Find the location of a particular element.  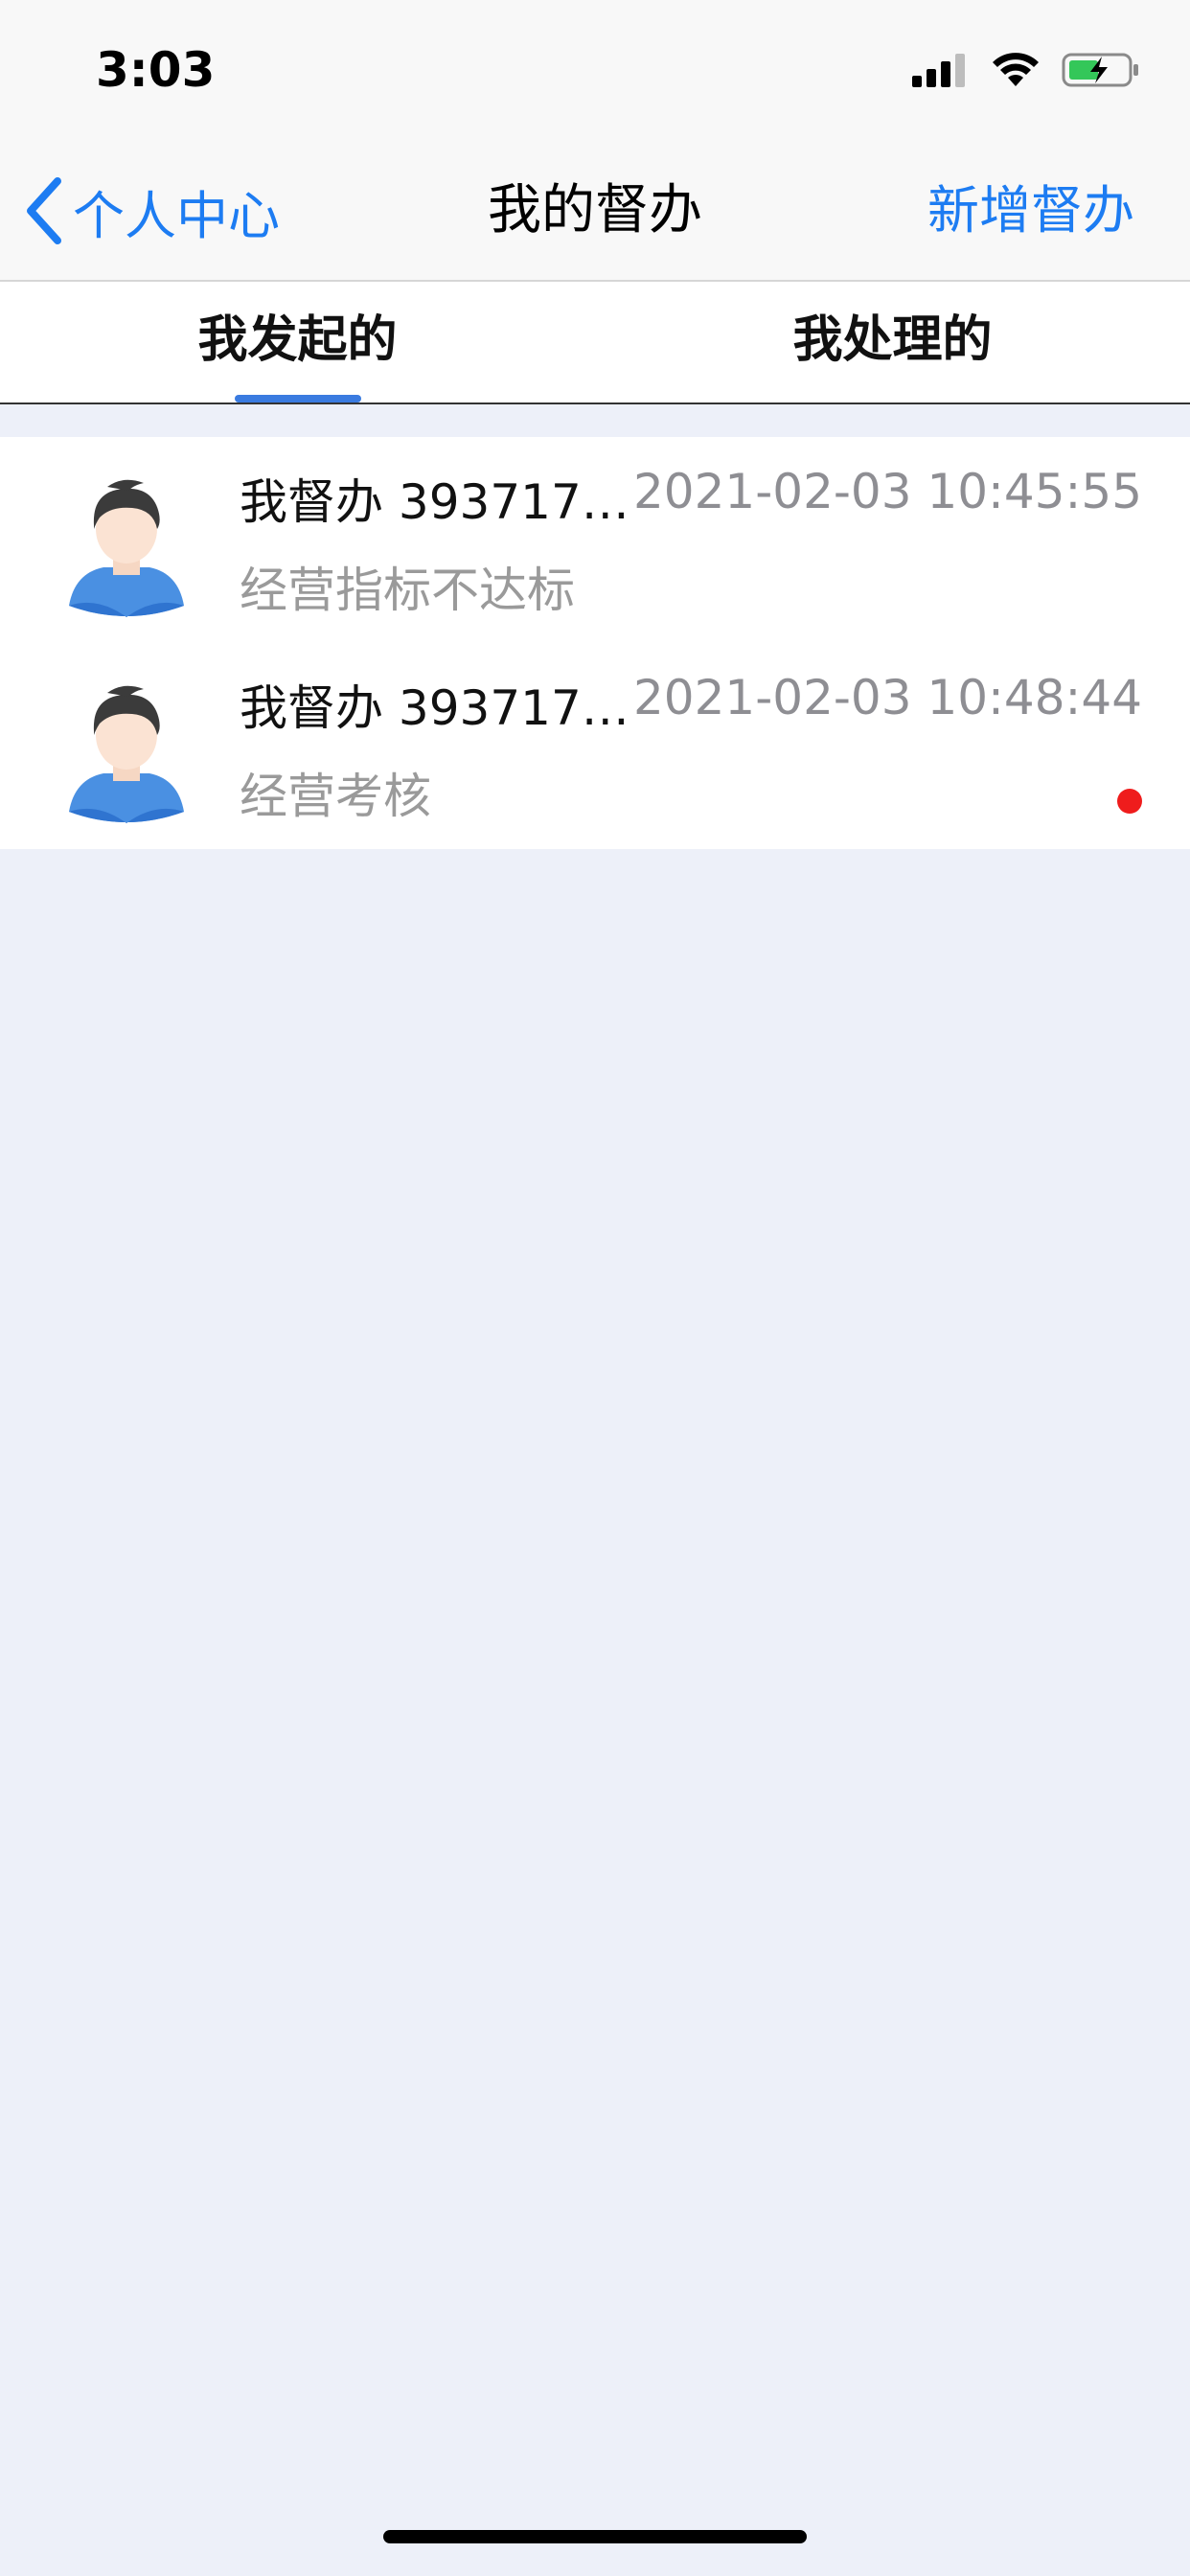

list-item: 我督办 39371703... 2021-02-03 10:48:44 经营考核 is located at coordinates (595, 746).